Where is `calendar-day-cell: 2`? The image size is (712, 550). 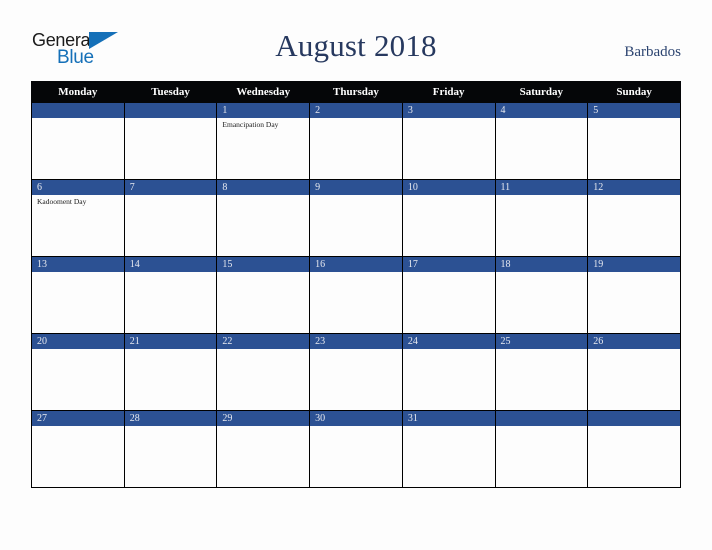
calendar-day-cell: 2 is located at coordinates (356, 141).